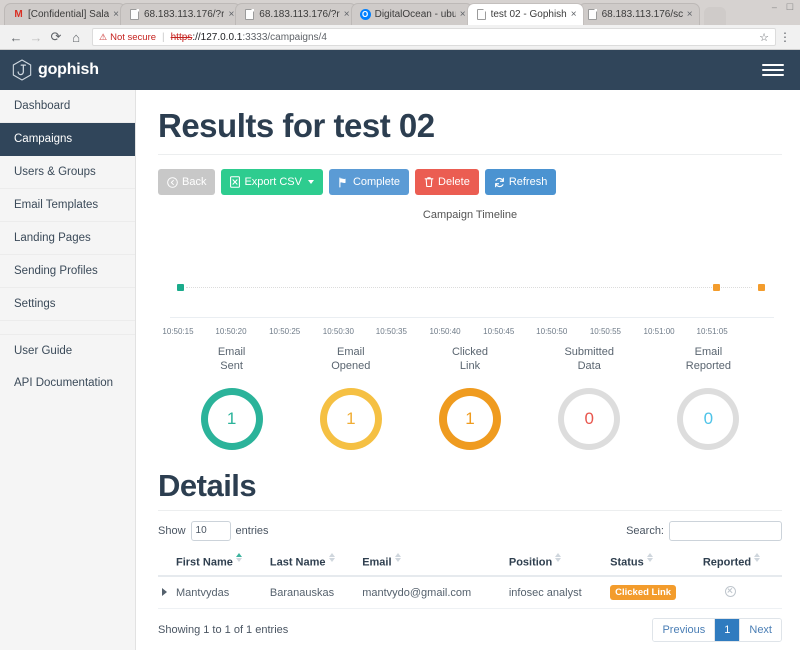 The height and width of the screenshot is (650, 800). What do you see at coordinates (377, 562) in the screenshot?
I see `col-email-label: Email` at bounding box center [377, 562].